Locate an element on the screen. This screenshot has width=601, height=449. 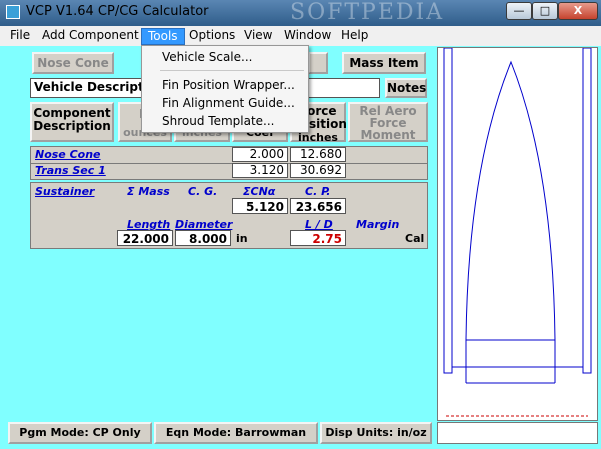
rel-aero-force-moment-header: Rel Aero Force Moment is located at coordinates (388, 122).